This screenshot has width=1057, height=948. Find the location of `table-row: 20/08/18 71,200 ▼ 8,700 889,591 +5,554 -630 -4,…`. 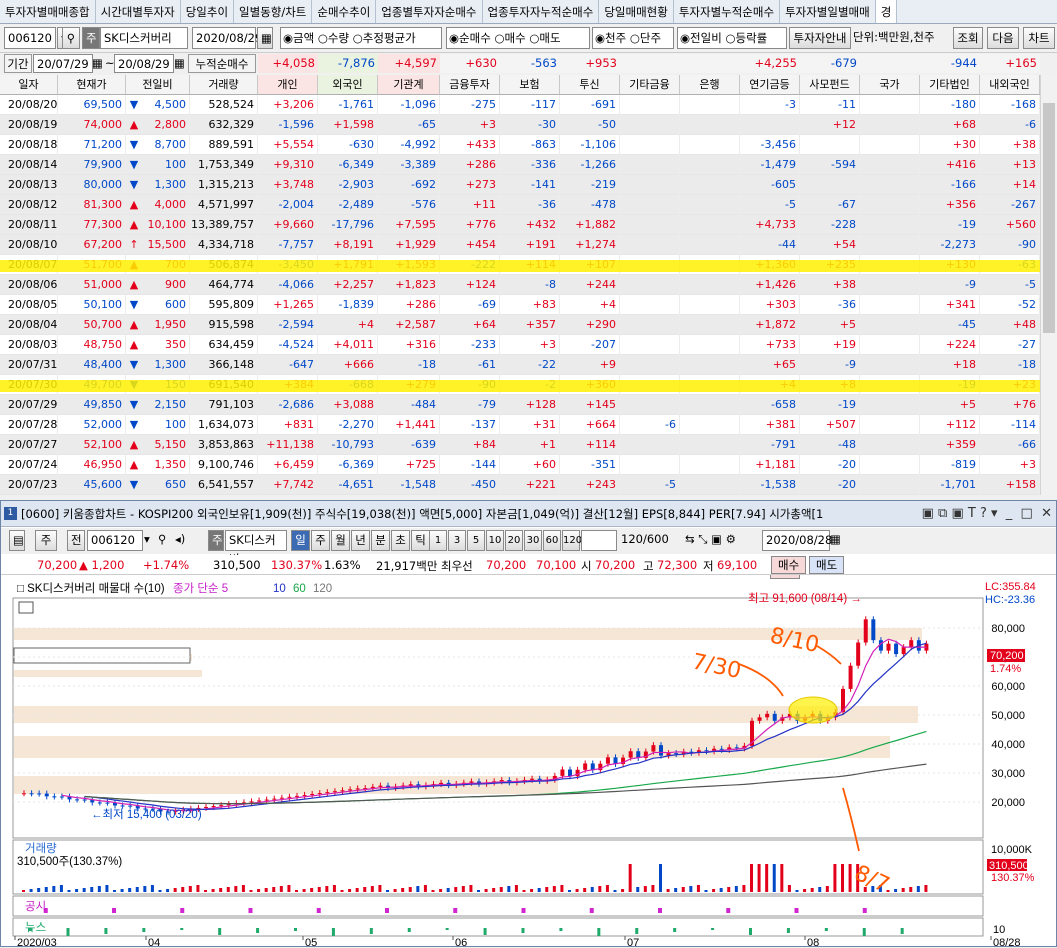

table-row: 20/08/18 71,200 ▼ 8,700 889,591 +5,554 -630 -4,… is located at coordinates (520, 145).